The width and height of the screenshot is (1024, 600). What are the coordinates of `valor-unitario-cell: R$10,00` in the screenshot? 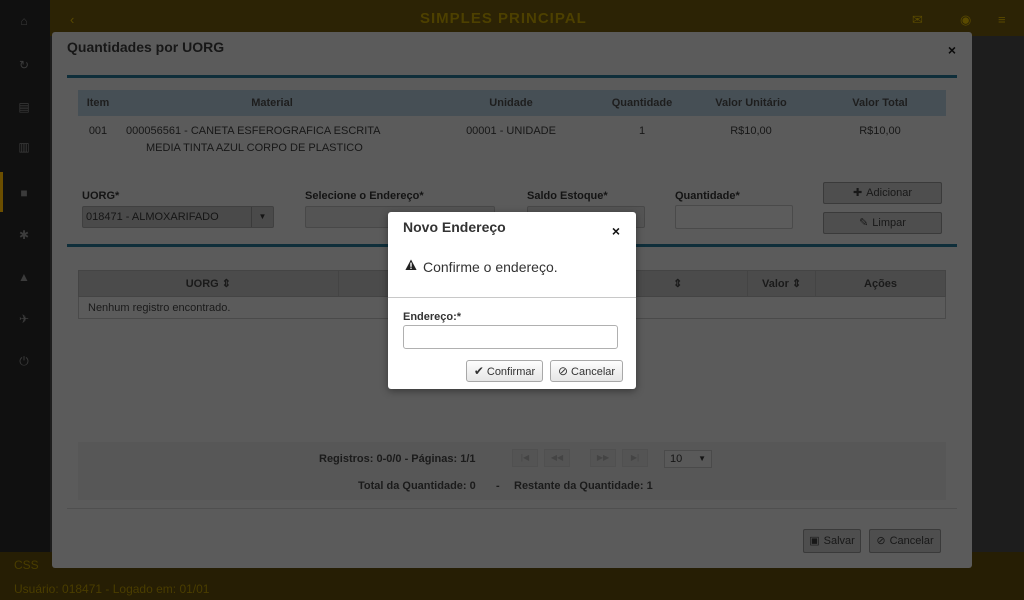 It's located at (751, 131).